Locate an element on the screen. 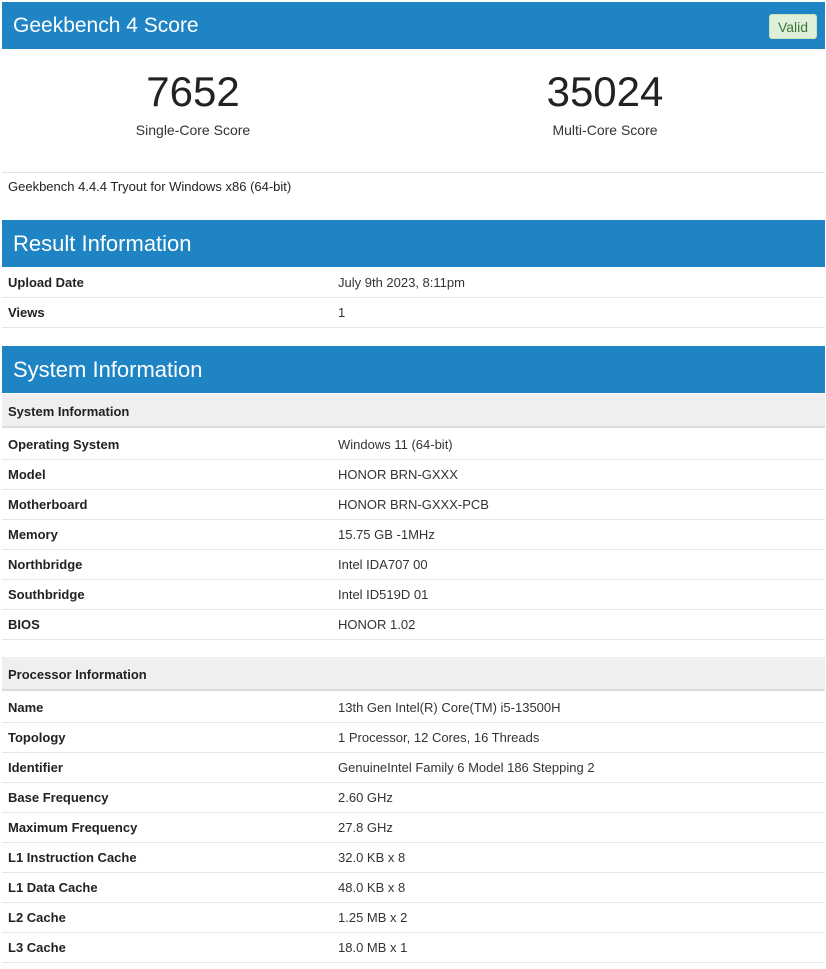 Image resolution: width=826 pixels, height=969 pixels. system-information-title: System Information is located at coordinates (108, 369).